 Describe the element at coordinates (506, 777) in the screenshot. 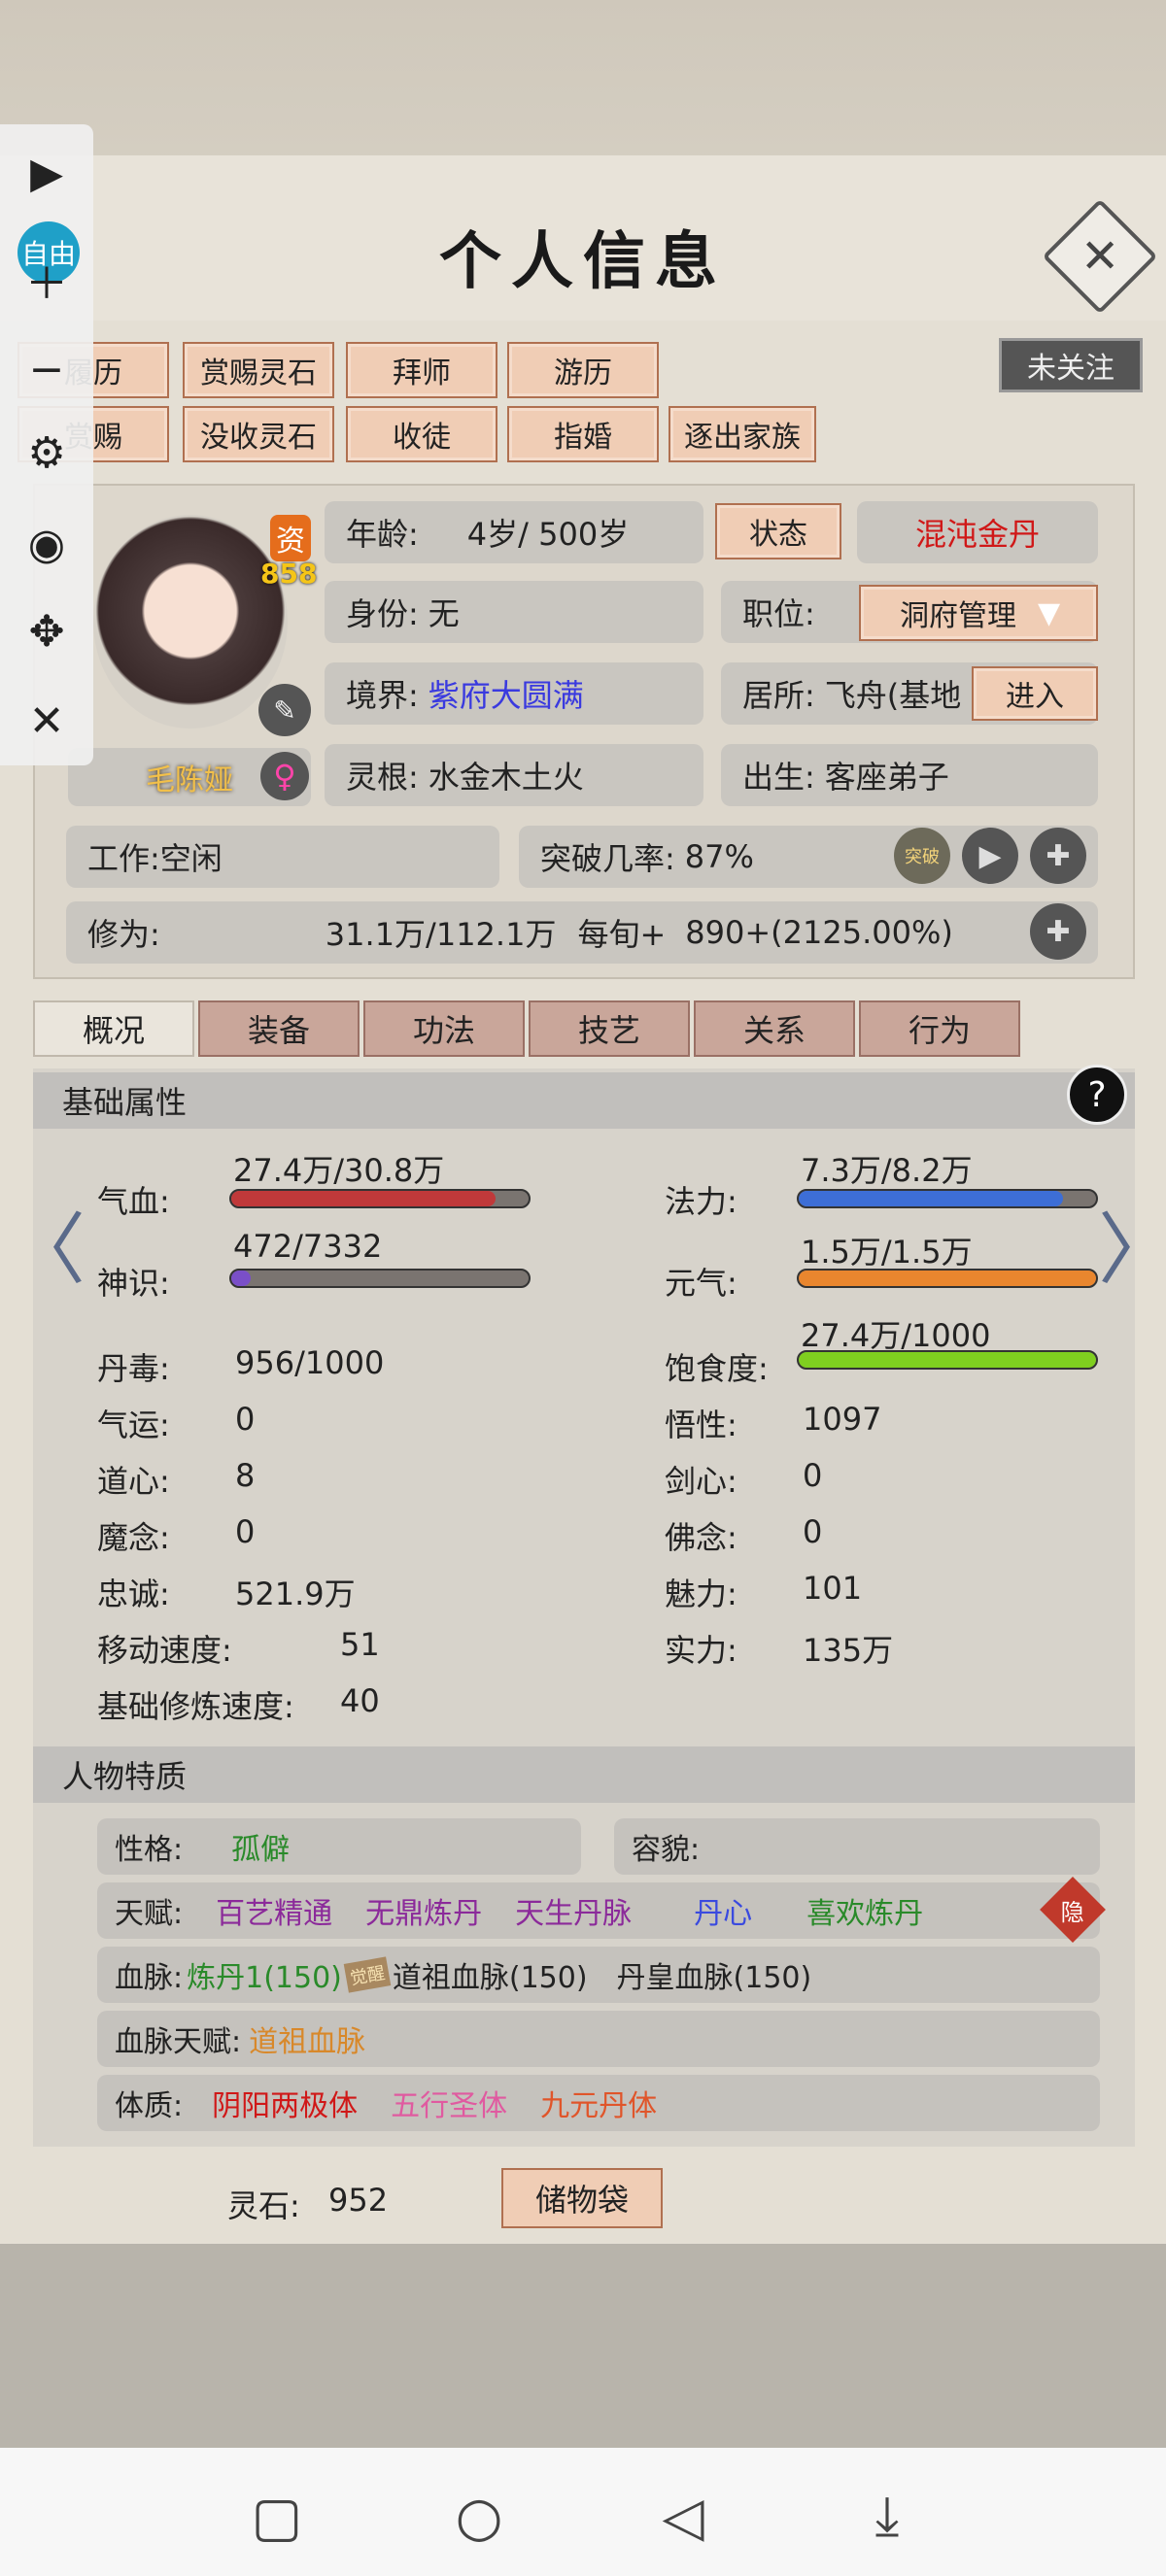

I see `spirit-root-value: 水金木土火` at that location.